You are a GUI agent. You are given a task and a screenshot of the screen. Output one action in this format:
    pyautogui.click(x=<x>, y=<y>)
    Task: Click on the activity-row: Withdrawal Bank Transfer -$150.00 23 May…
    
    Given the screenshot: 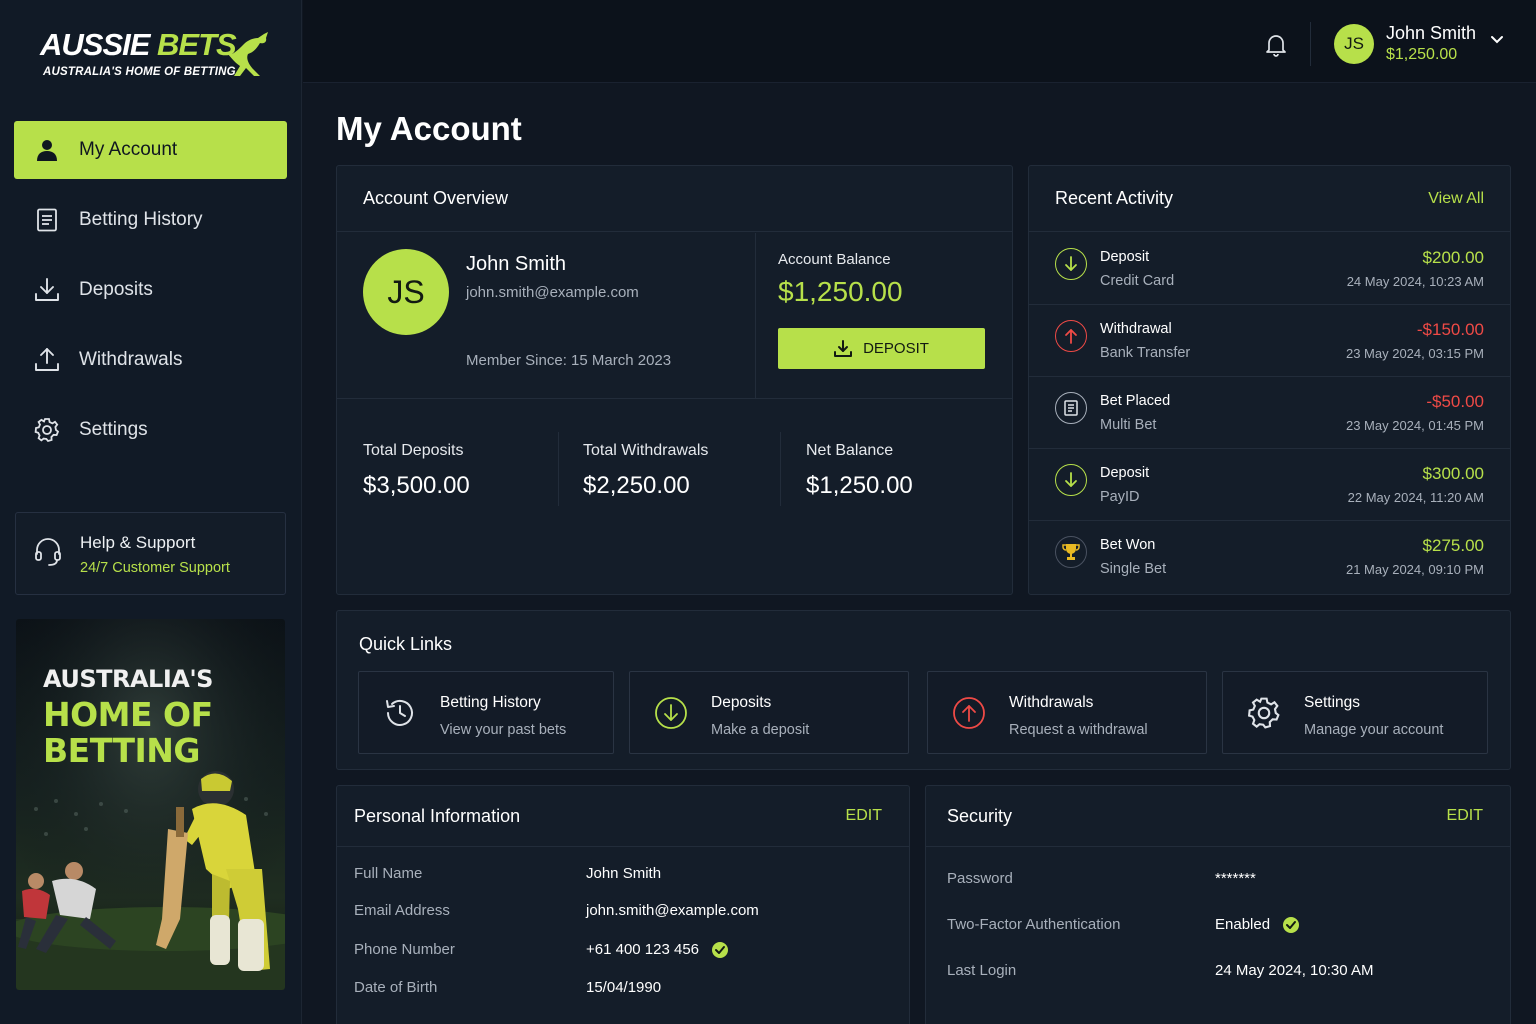 What is the action you would take?
    pyautogui.click(x=1269, y=341)
    